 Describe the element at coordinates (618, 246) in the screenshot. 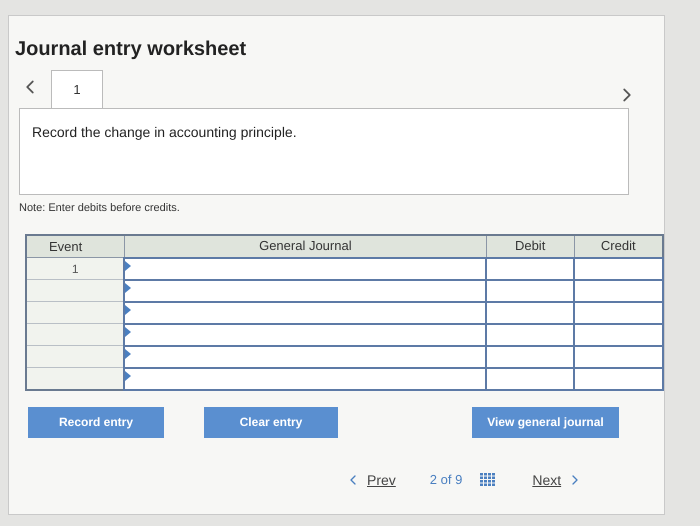

I see `column-header: Credit` at that location.